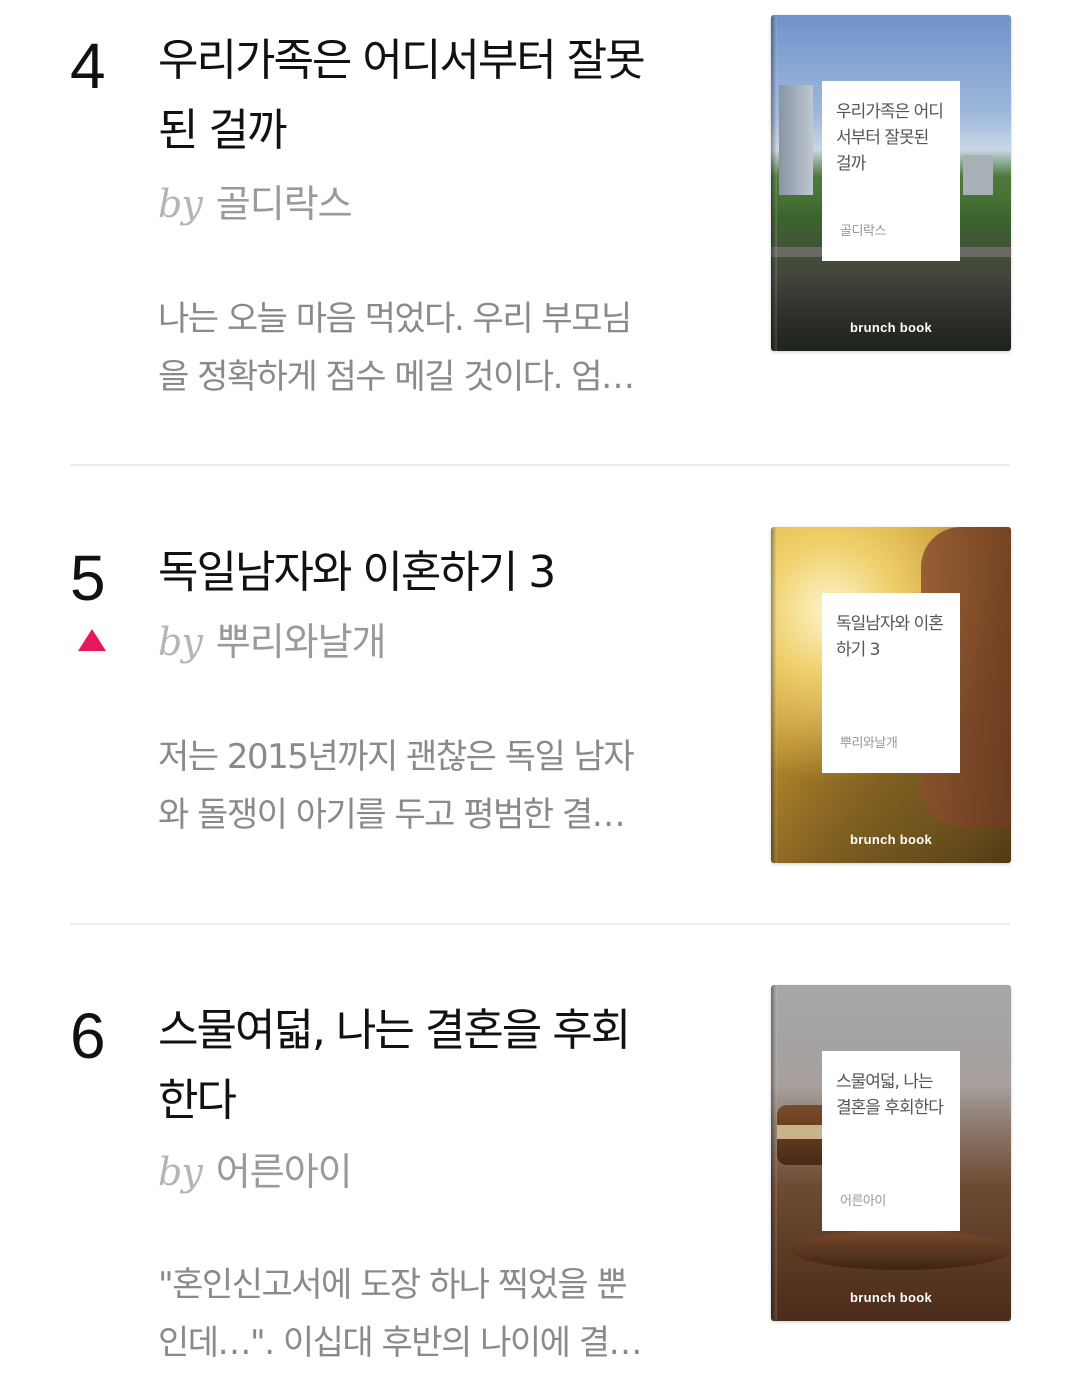  I want to click on cover-card: 스물여덟, 나는 결혼을 후회한다 어른아이, so click(891, 1141).